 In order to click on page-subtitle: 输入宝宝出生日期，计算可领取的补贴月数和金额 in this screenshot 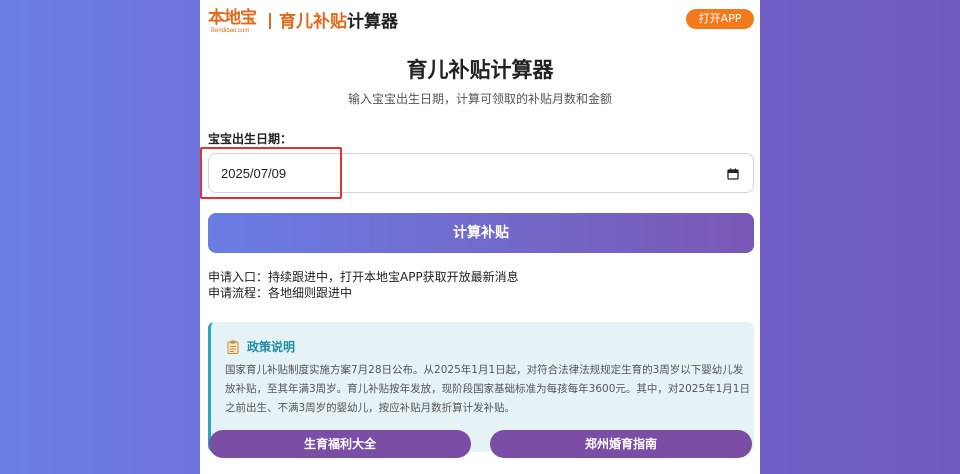, I will do `click(479, 99)`.